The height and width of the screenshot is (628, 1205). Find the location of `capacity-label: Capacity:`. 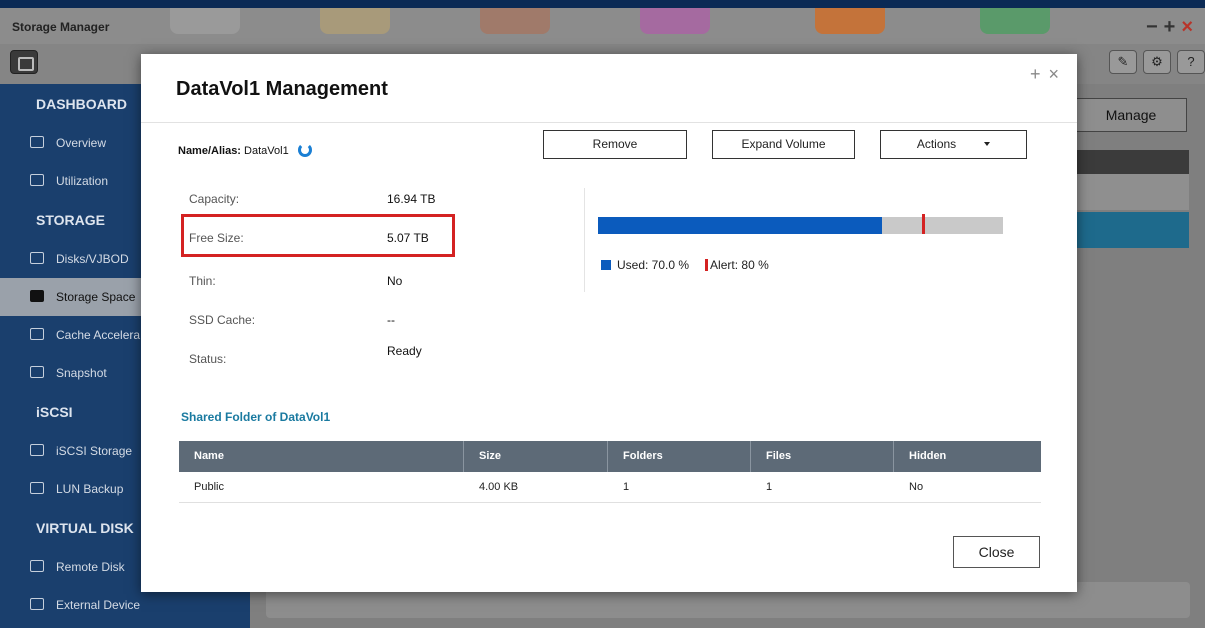

capacity-label: Capacity: is located at coordinates (214, 199).